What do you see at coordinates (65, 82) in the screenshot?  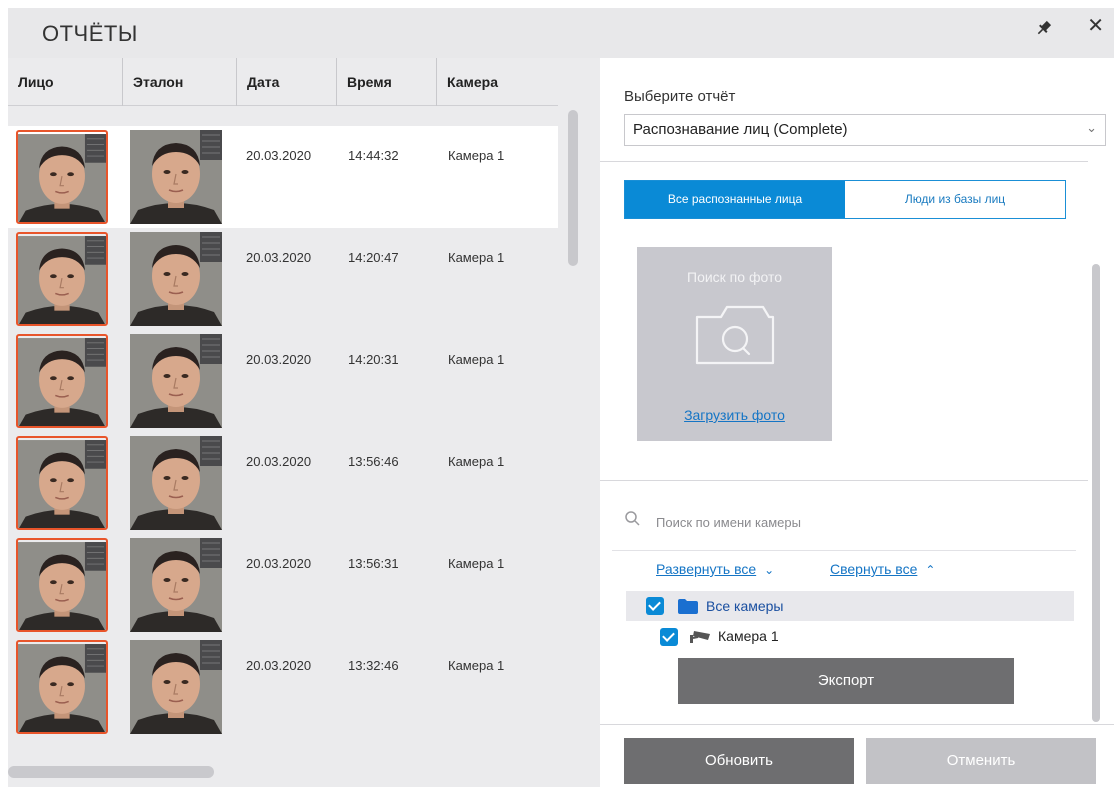 I see `column-header-face: Лицо` at bounding box center [65, 82].